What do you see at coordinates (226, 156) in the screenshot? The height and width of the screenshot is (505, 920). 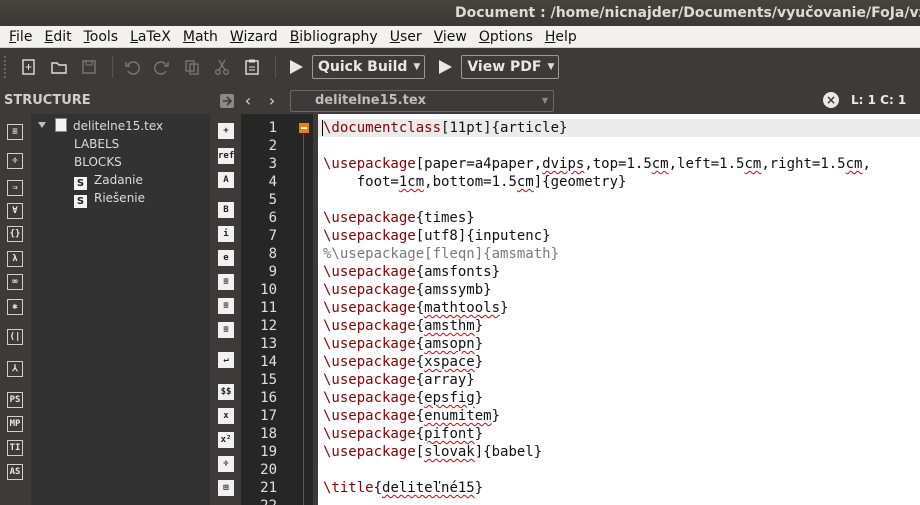 I see `latex-symbol-icon: ref` at bounding box center [226, 156].